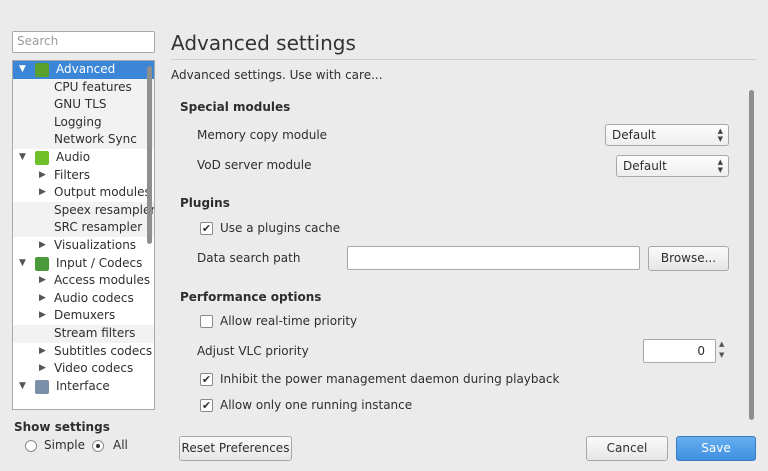 The height and width of the screenshot is (471, 768). I want to click on tree-item-subtitles-codecs: ▶ Subtitles codecs, so click(83, 352).